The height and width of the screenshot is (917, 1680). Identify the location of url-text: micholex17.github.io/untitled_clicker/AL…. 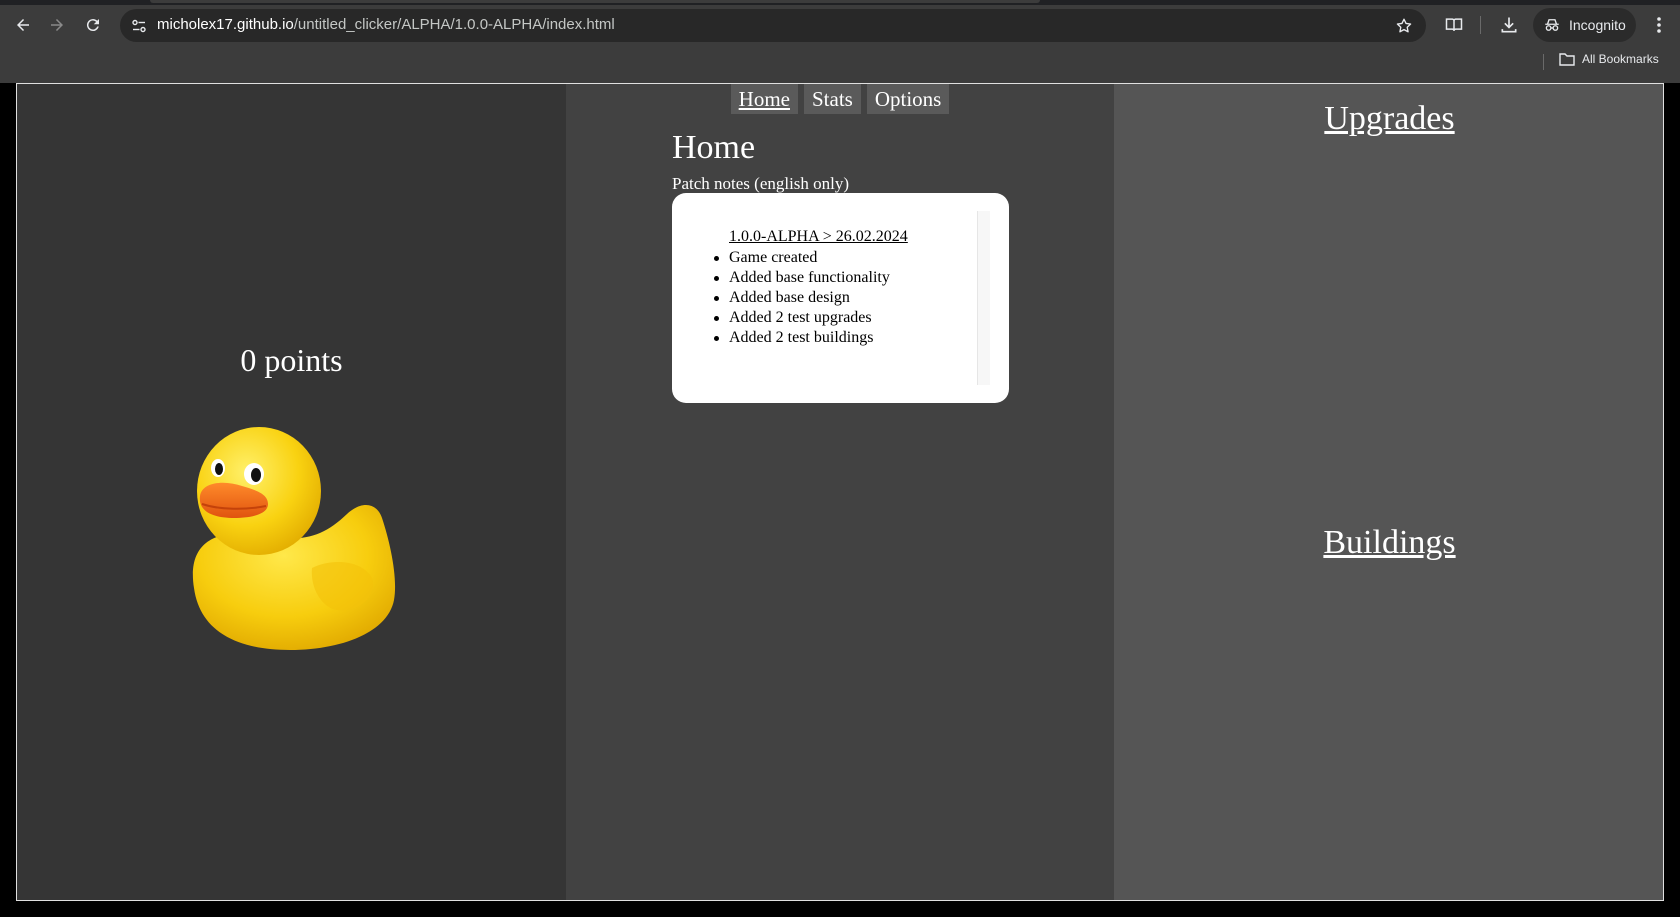
(386, 24).